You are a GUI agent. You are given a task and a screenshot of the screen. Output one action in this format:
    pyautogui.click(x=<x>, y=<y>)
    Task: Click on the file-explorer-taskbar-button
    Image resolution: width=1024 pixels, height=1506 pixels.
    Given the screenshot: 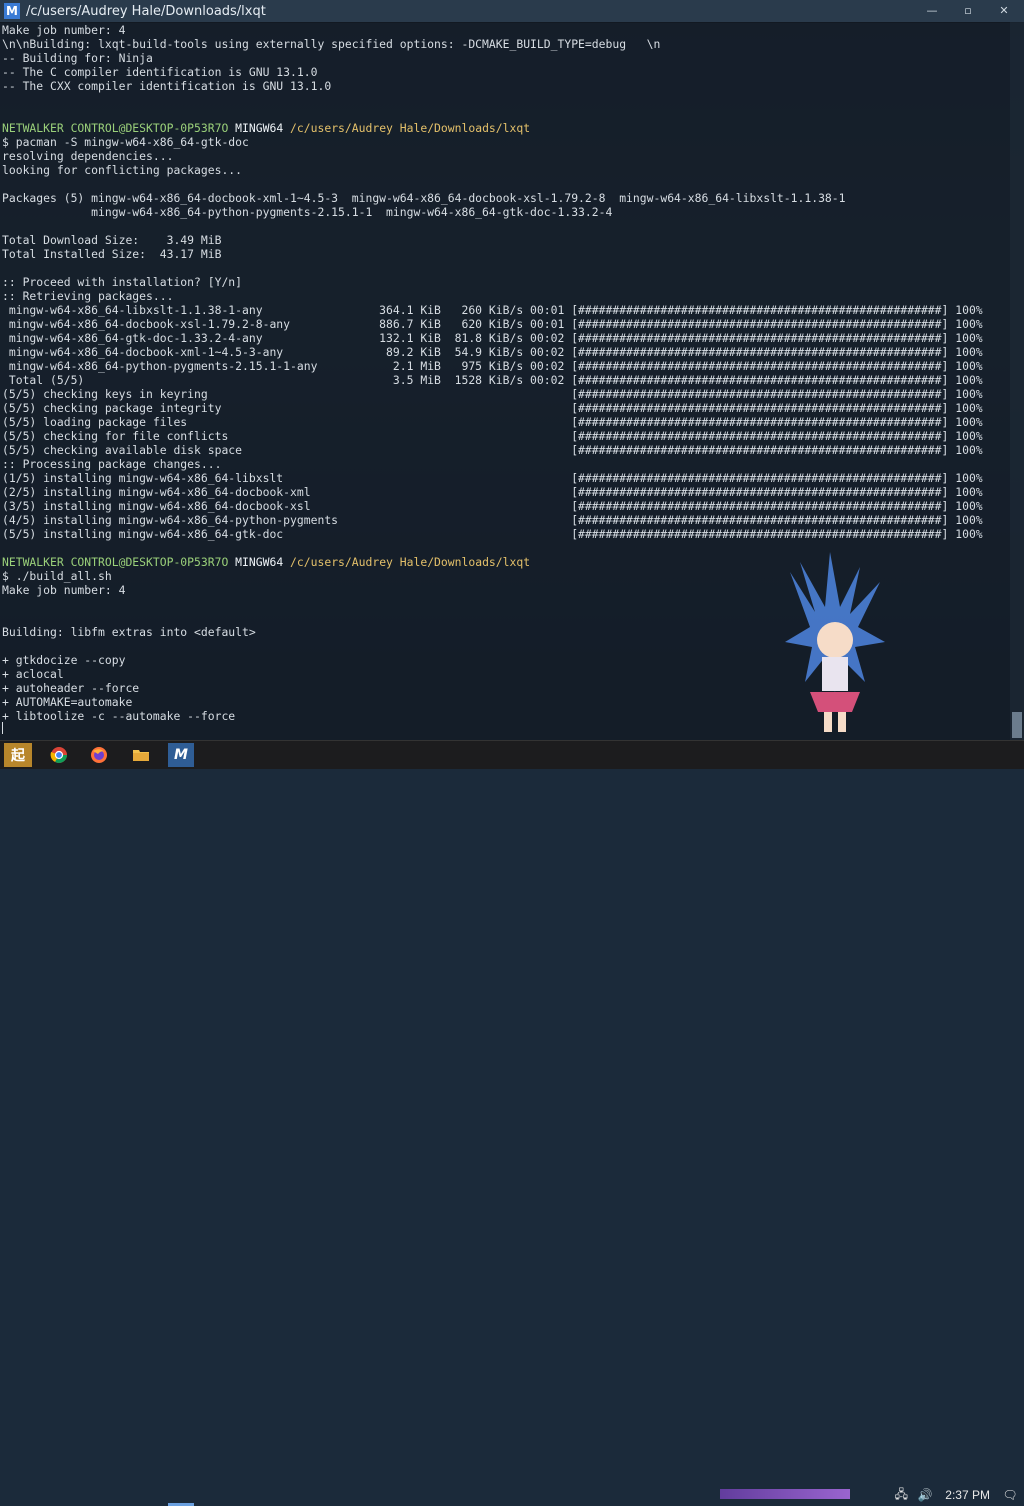 What is the action you would take?
    pyautogui.click(x=141, y=755)
    